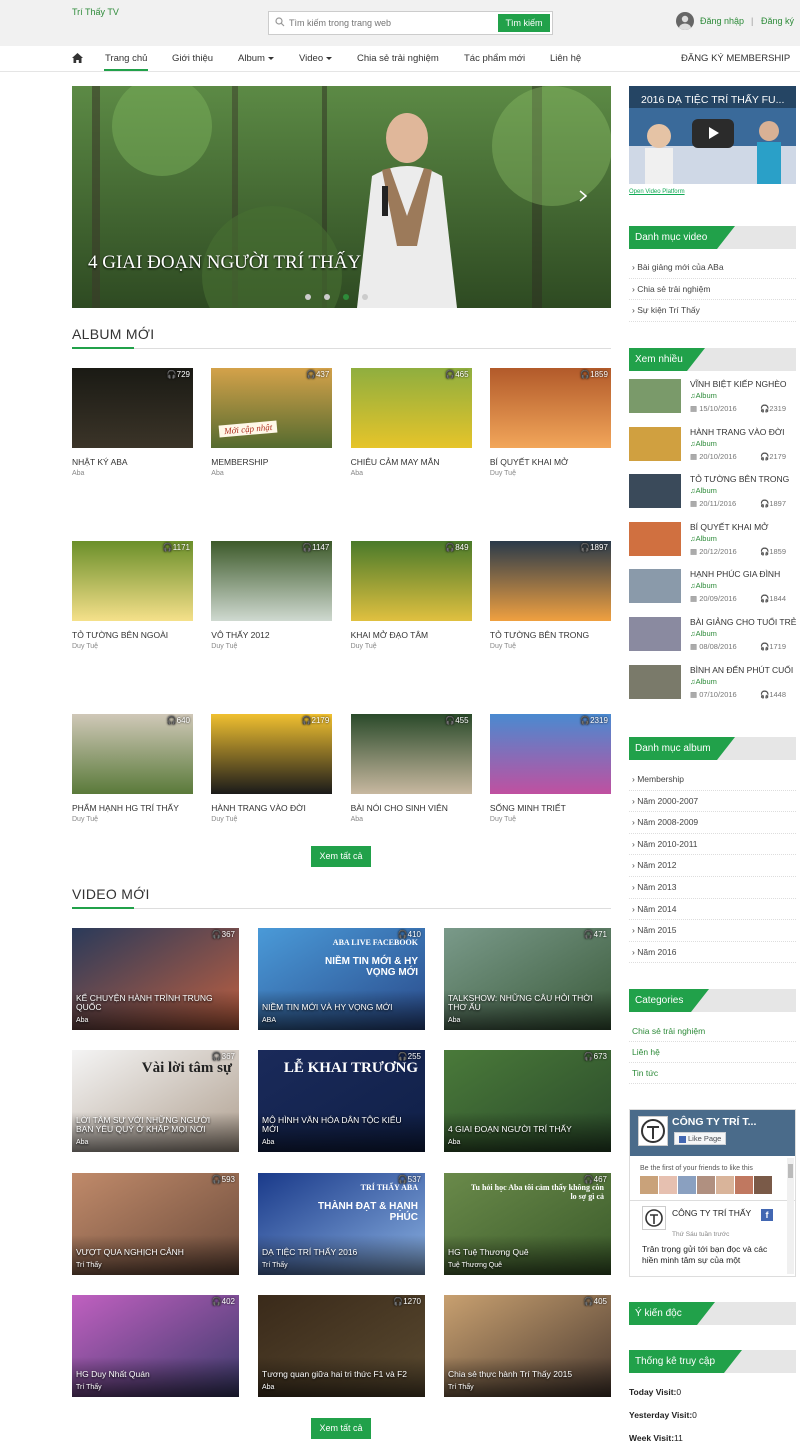 The image size is (800, 1452). What do you see at coordinates (337, 1252) in the screenshot?
I see `video-title: DẠ TIỆC TRÍ THẤY 2016` at bounding box center [337, 1252].